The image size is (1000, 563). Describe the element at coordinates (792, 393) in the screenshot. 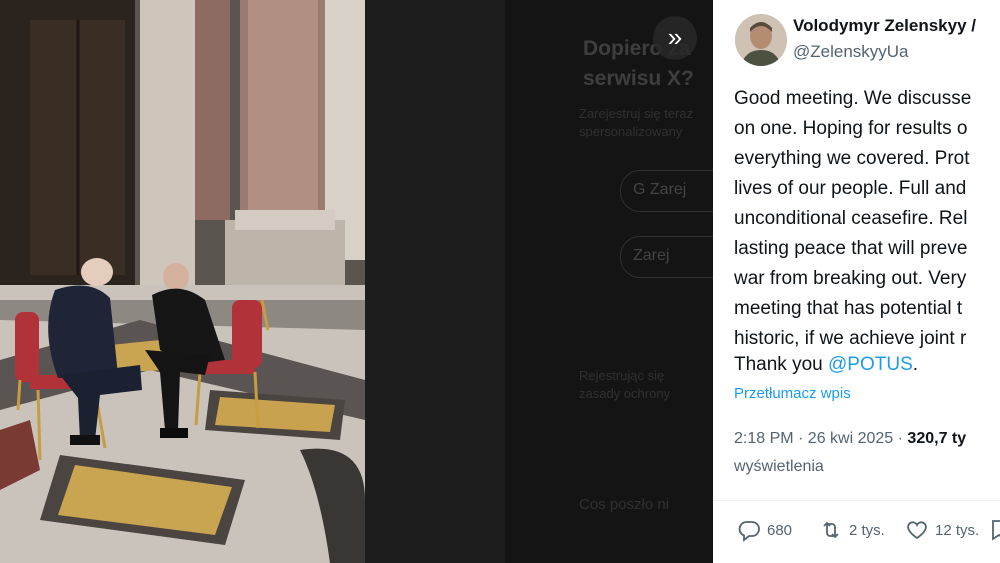

I see `translate-link: Przetłumacz wpis` at that location.